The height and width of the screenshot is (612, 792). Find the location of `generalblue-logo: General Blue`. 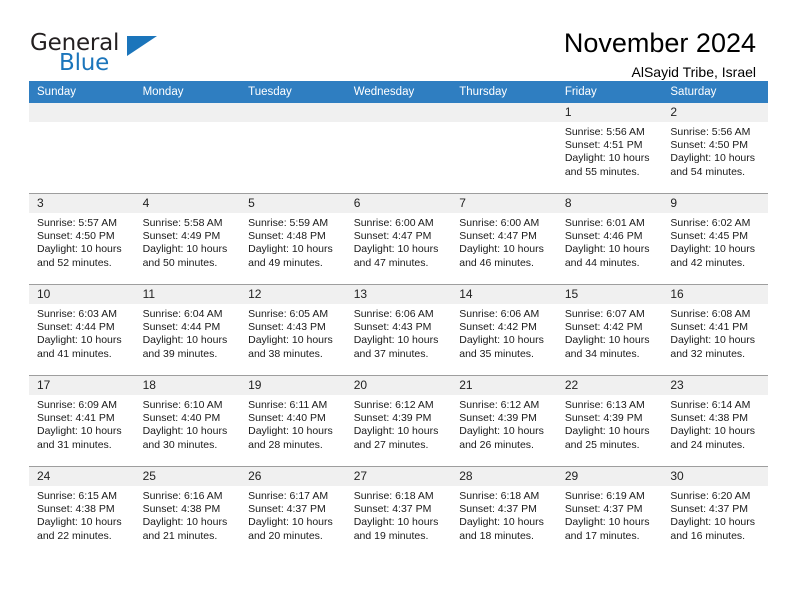

generalblue-logo: General Blue is located at coordinates (93, 54).